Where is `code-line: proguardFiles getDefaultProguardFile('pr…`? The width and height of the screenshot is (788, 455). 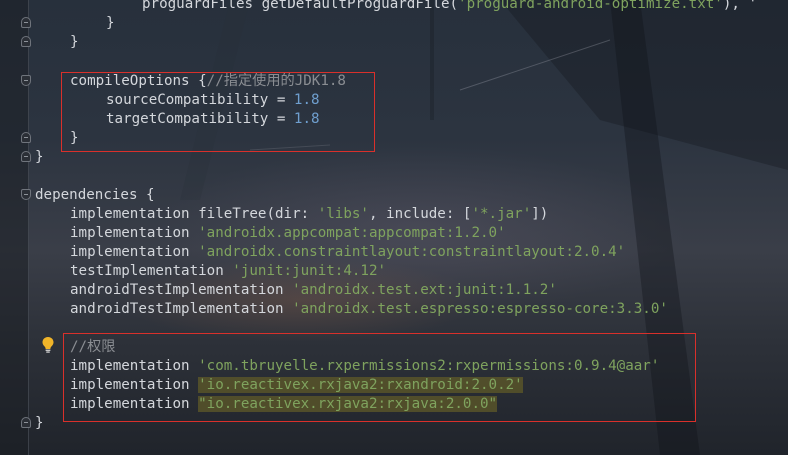 code-line: proguardFiles getDefaultProguardFile('pr… is located at coordinates (449, 7).